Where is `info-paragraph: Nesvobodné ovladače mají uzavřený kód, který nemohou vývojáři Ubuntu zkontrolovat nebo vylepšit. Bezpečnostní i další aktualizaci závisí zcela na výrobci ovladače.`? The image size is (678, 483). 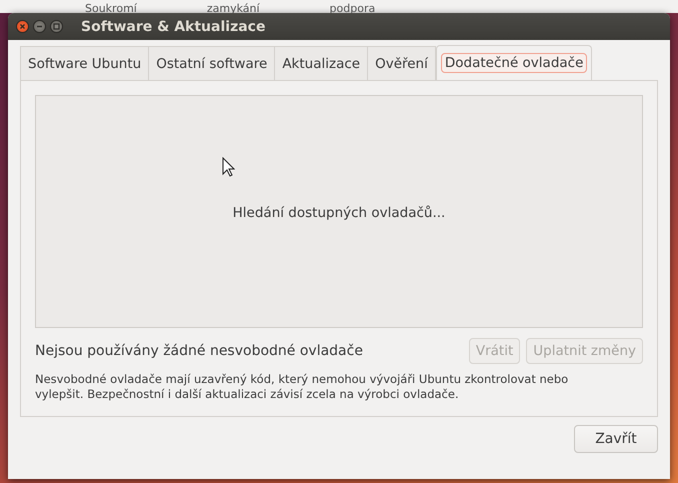 info-paragraph: Nesvobodné ovladače mají uzavřený kód, který nemohou vývojáři Ubuntu zkontrolovat nebo vylepšit. Bezpečnostní i další aktualizaci závisí zcela na výrobci ovladače. is located at coordinates (302, 387).